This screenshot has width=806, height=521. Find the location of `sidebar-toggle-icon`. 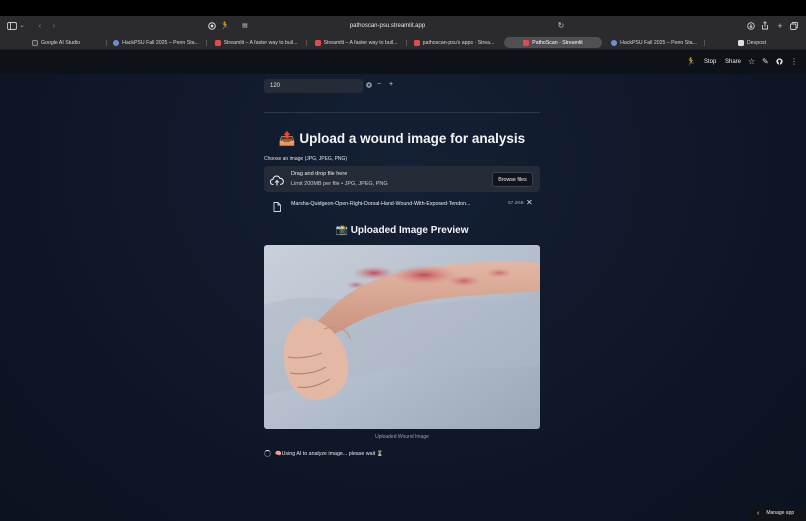

sidebar-toggle-icon is located at coordinates (12, 25).